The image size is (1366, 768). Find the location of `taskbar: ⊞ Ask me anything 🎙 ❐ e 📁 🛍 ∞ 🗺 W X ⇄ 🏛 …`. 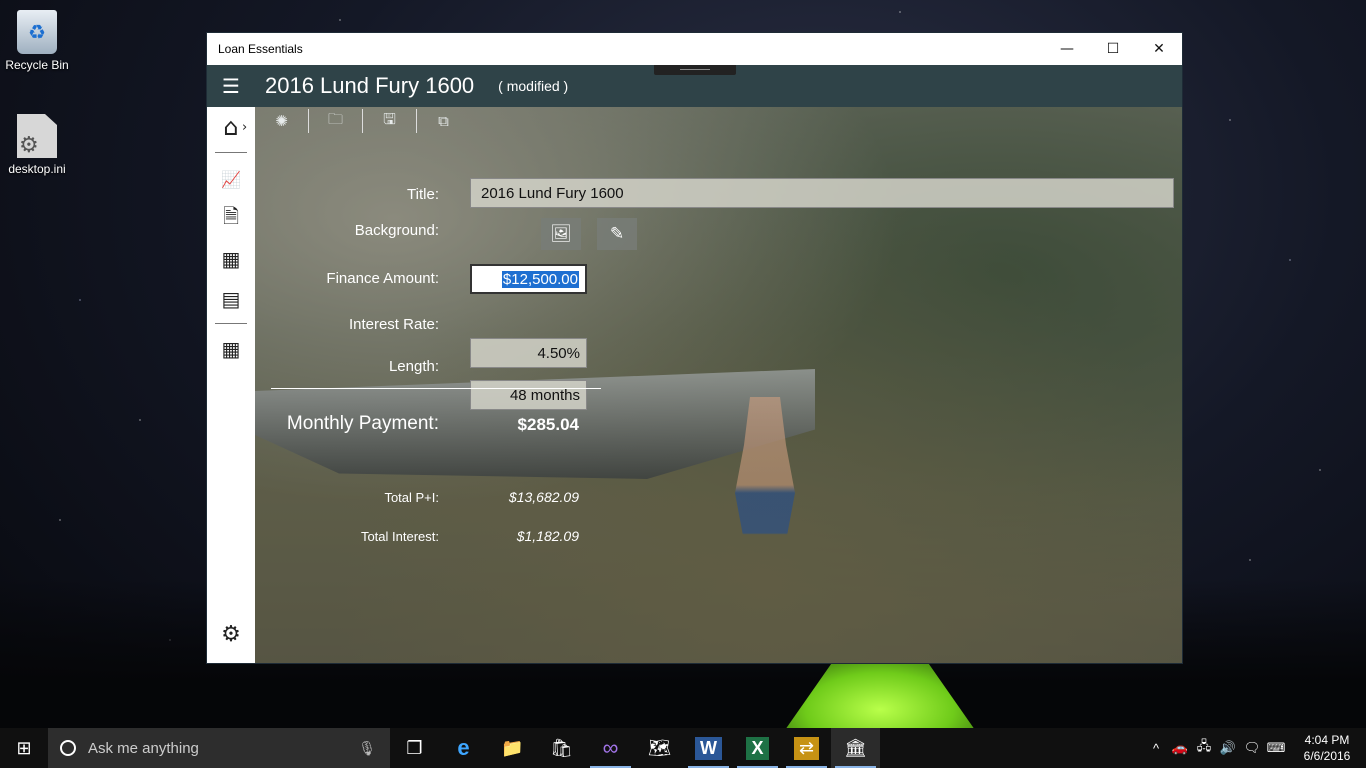

taskbar: ⊞ Ask me anything 🎙 ❐ e 📁 🛍 ∞ 🗺 W X ⇄ 🏛 … is located at coordinates (683, 748).